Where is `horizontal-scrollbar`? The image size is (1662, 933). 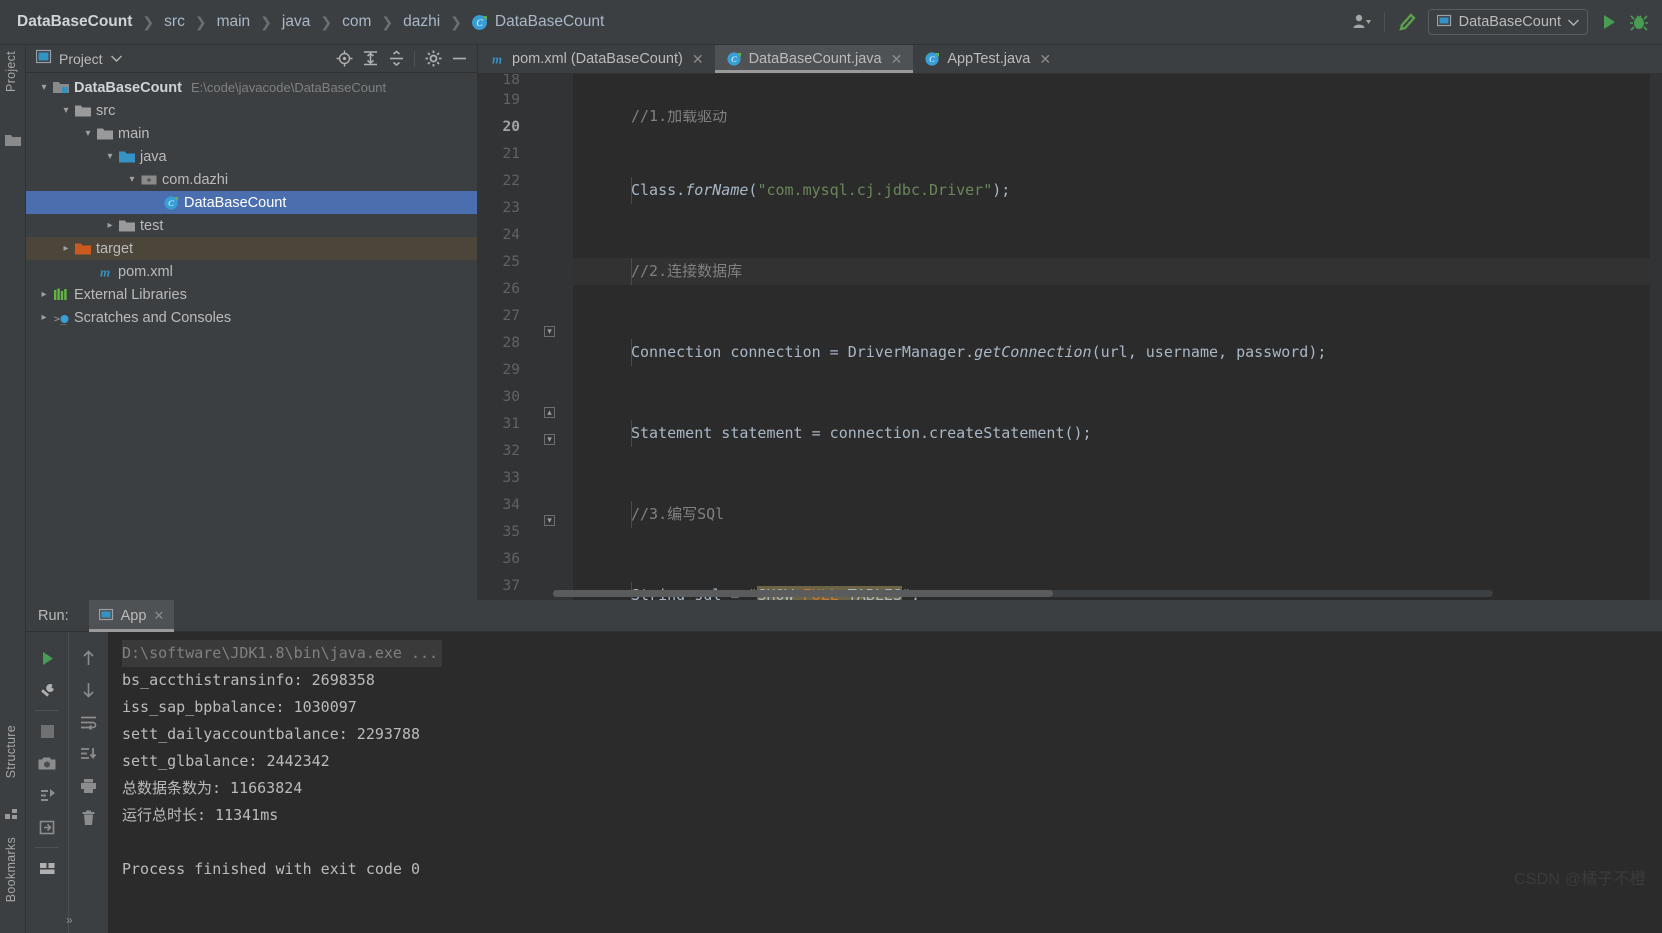
horizontal-scrollbar is located at coordinates (1023, 593).